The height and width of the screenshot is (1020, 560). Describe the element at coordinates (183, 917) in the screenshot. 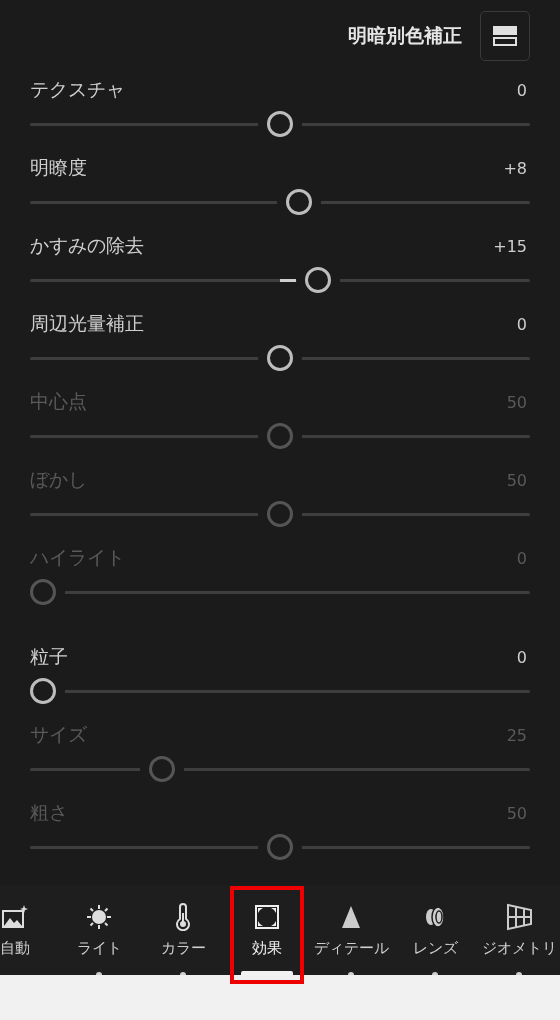

I see `thermometer-icon` at that location.